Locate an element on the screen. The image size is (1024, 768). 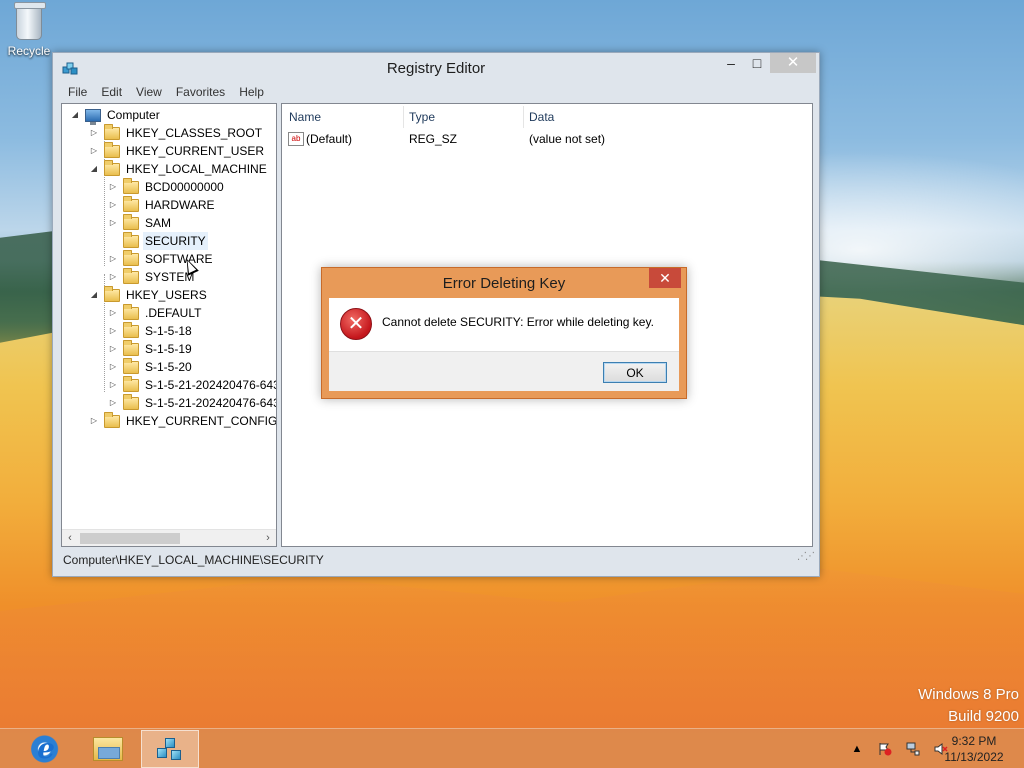
tree-item-hkey-users: ◢ HKEY_USERS is located at coordinates (149, 294).